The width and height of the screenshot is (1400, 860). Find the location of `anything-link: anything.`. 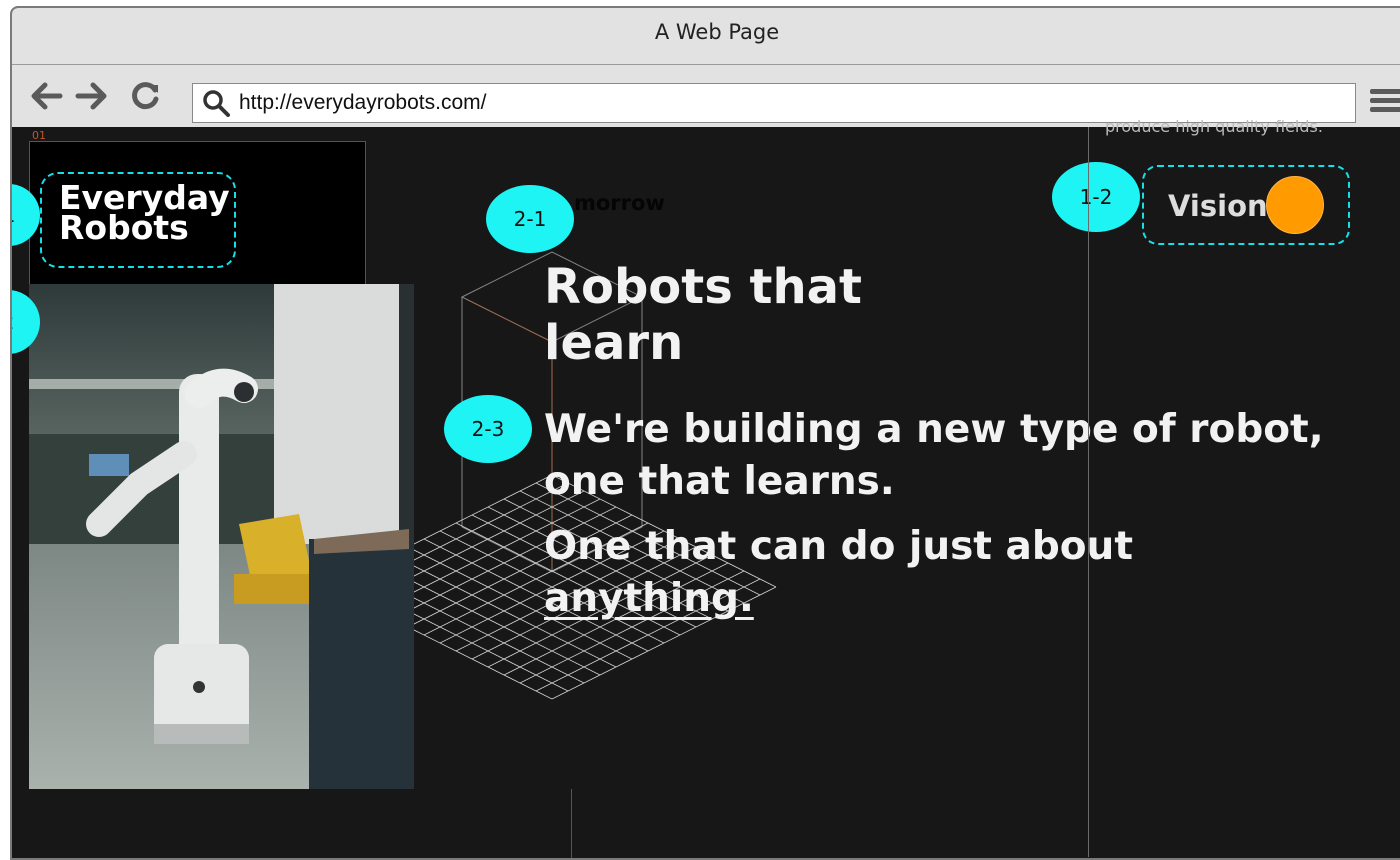

anything-link: anything. is located at coordinates (649, 598).